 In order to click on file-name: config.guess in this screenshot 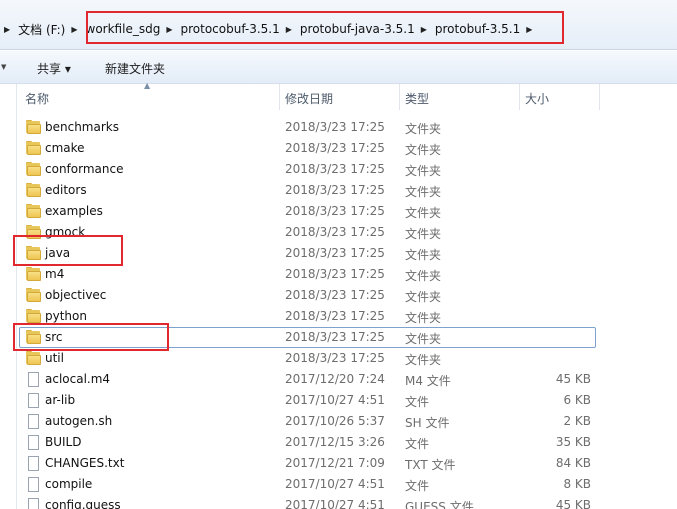, I will do `click(83, 503)`.